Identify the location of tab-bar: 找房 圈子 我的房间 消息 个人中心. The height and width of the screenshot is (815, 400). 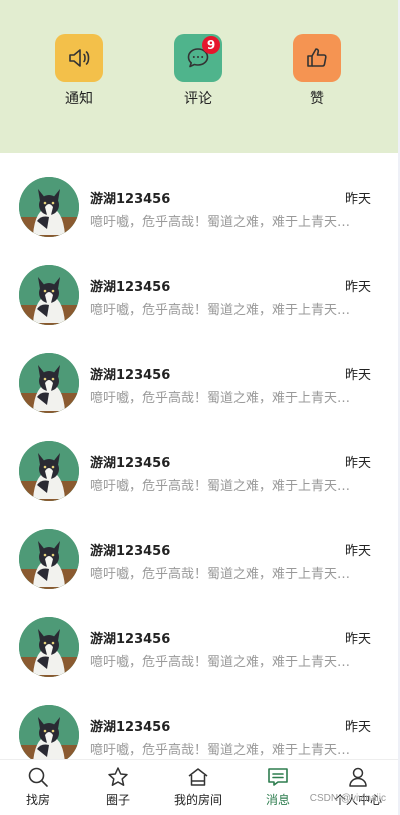
(199, 787).